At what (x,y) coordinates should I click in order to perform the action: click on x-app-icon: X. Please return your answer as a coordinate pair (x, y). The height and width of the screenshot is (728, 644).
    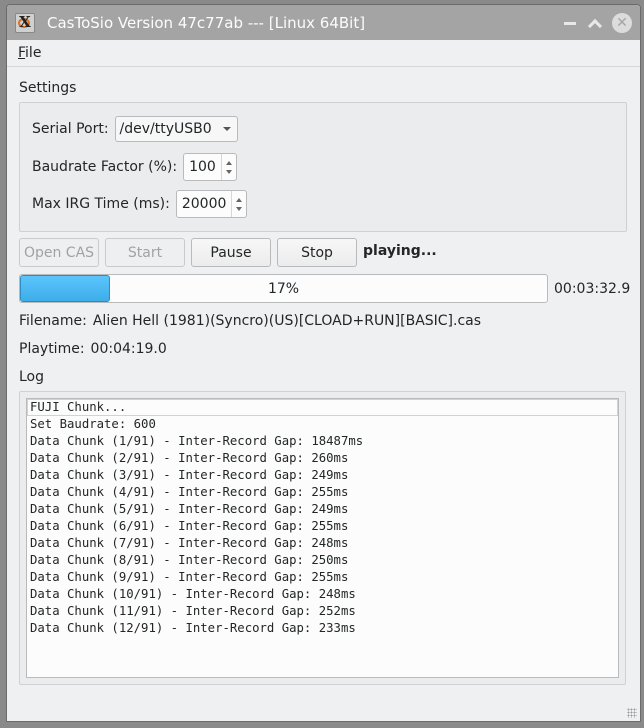
    Looking at the image, I should click on (25, 22).